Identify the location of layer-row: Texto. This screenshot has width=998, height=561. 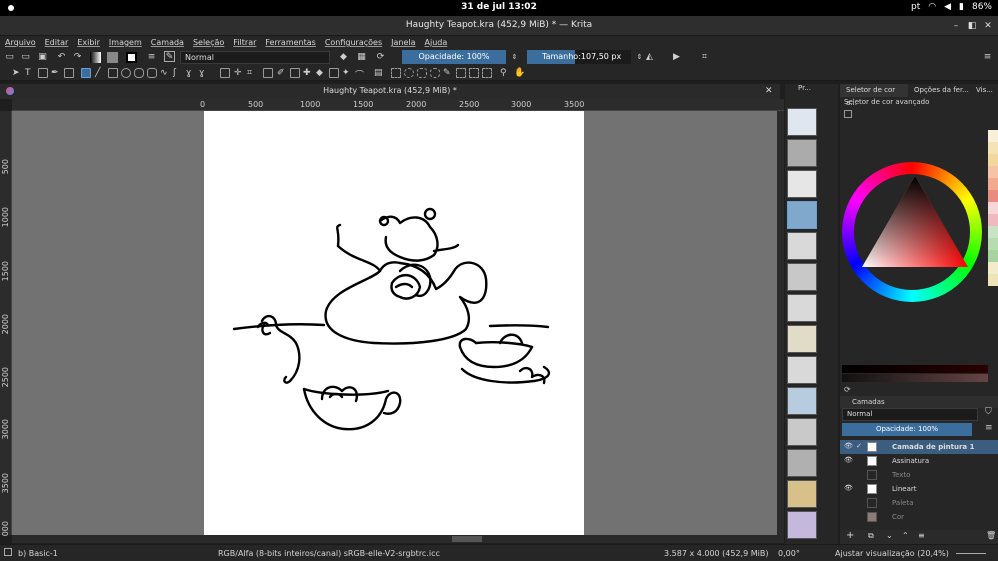
(919, 475).